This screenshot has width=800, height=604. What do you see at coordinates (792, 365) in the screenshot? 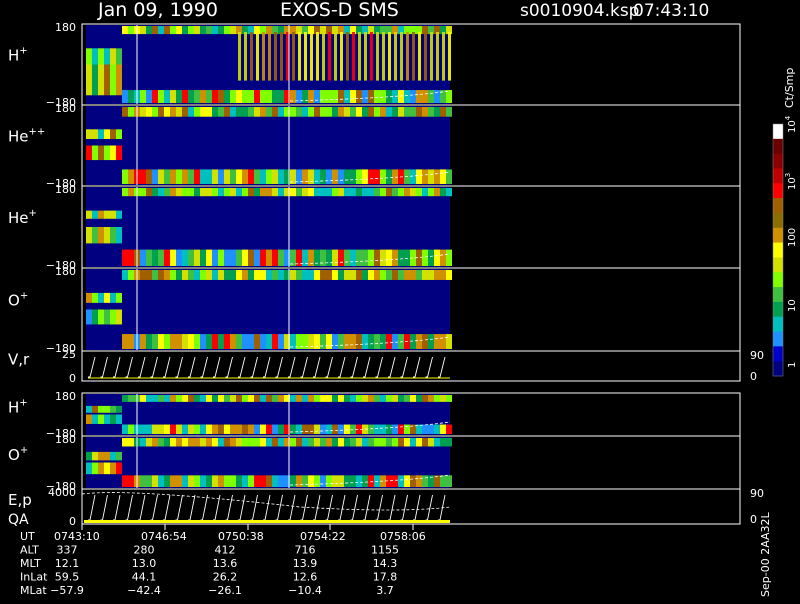
I see `colorbar-tick: 1` at bounding box center [792, 365].